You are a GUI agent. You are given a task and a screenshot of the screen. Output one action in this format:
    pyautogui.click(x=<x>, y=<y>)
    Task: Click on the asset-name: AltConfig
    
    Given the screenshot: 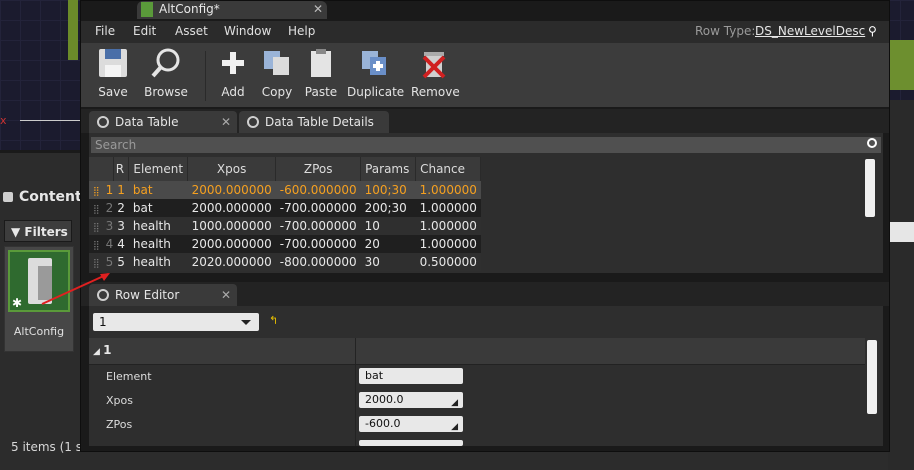 What is the action you would take?
    pyautogui.click(x=39, y=331)
    